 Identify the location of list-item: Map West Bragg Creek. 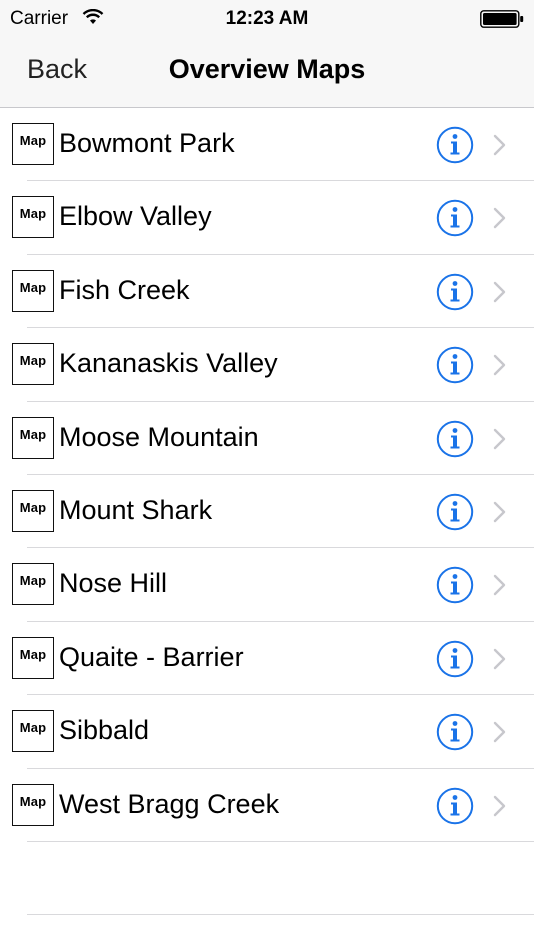
(267, 806).